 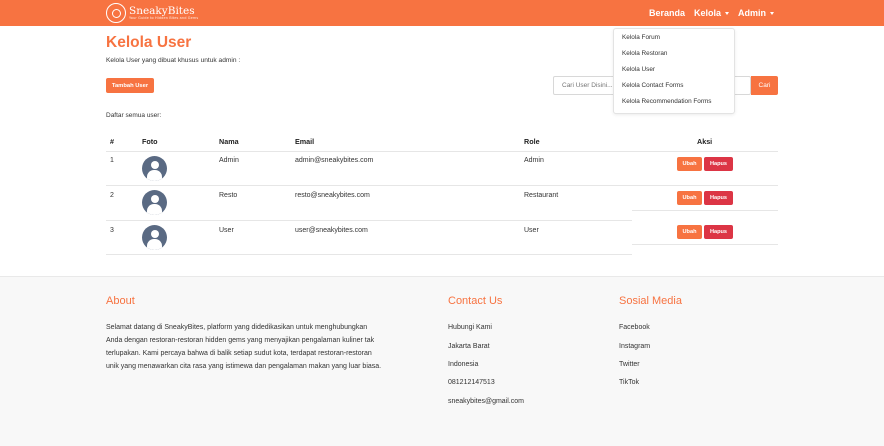 What do you see at coordinates (442, 151) in the screenshot?
I see `table-divider` at bounding box center [442, 151].